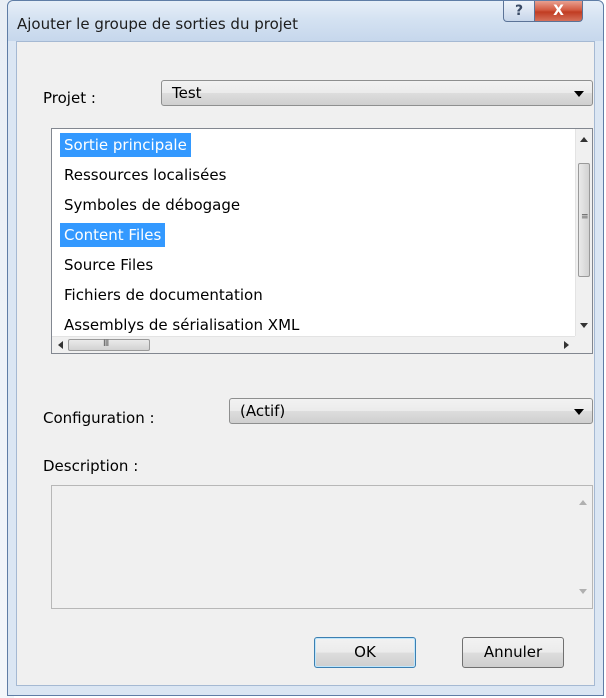 This screenshot has height=698, width=606. I want to click on vertical-scroll-thumb: ≡, so click(584, 220).